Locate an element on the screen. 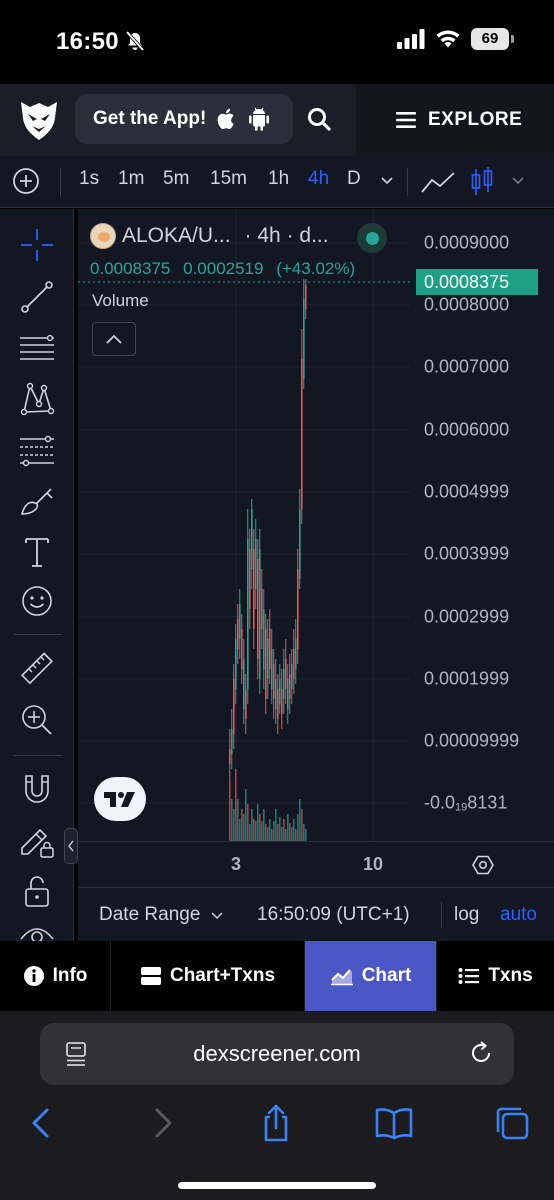  signal-icon is located at coordinates (411, 39).